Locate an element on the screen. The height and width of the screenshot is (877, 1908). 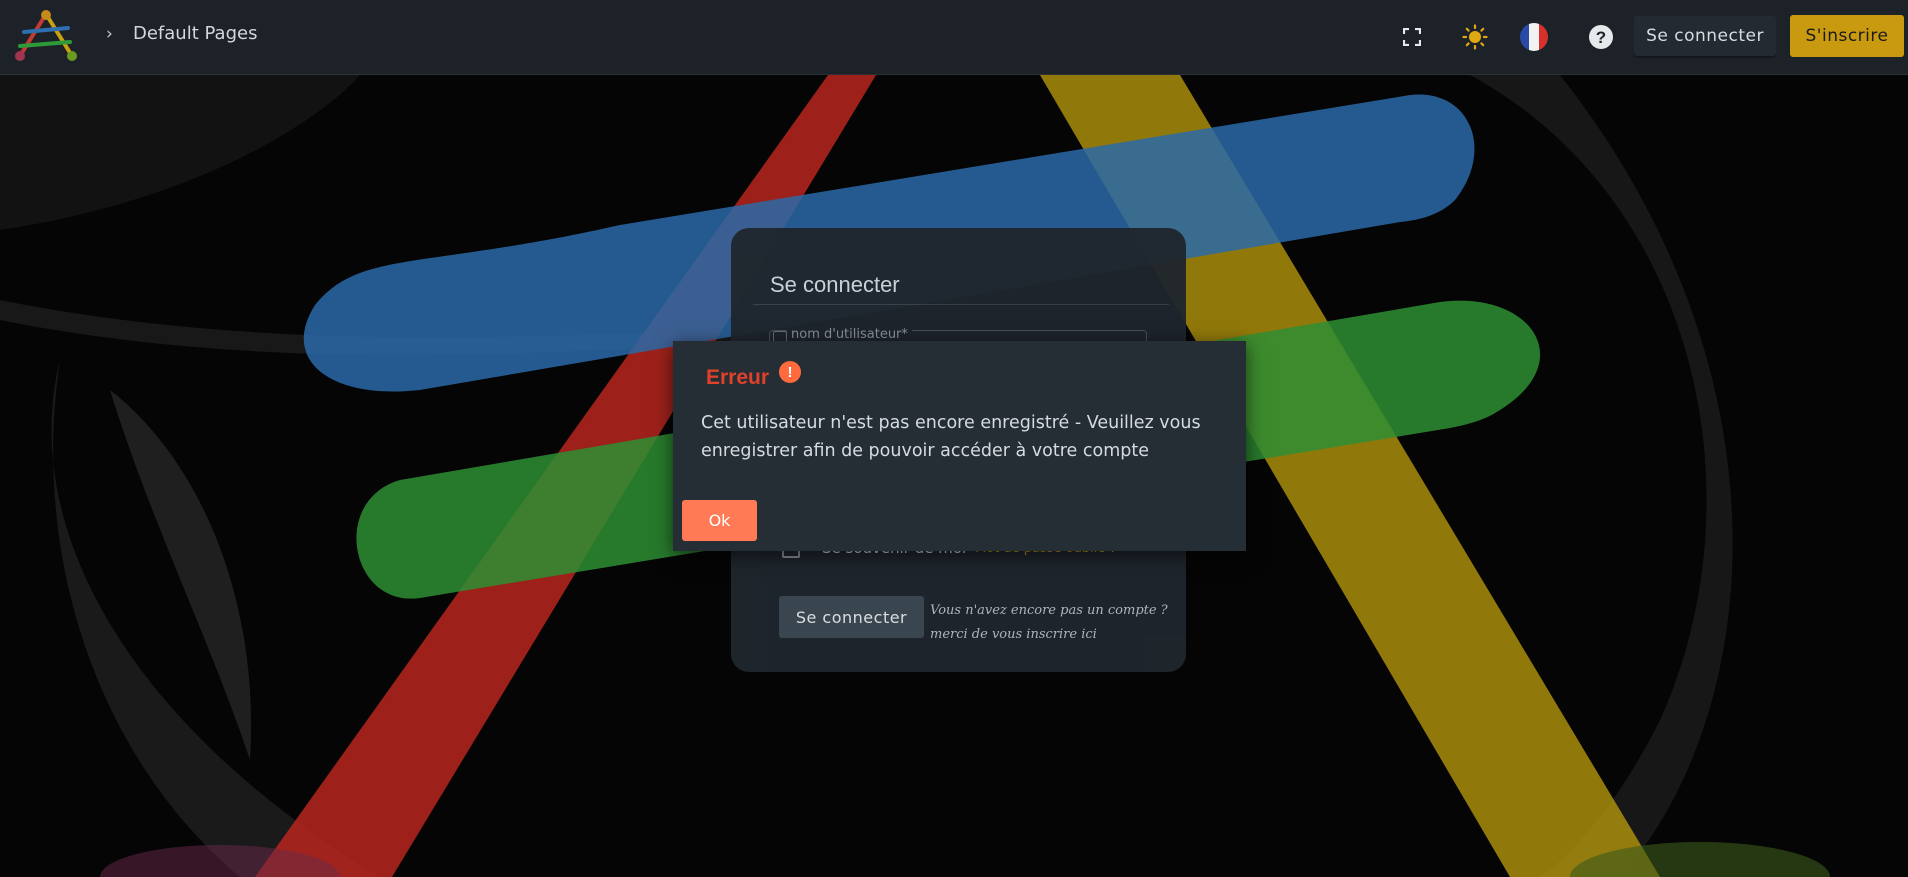
login-card-title: Se connecter is located at coordinates (835, 284).